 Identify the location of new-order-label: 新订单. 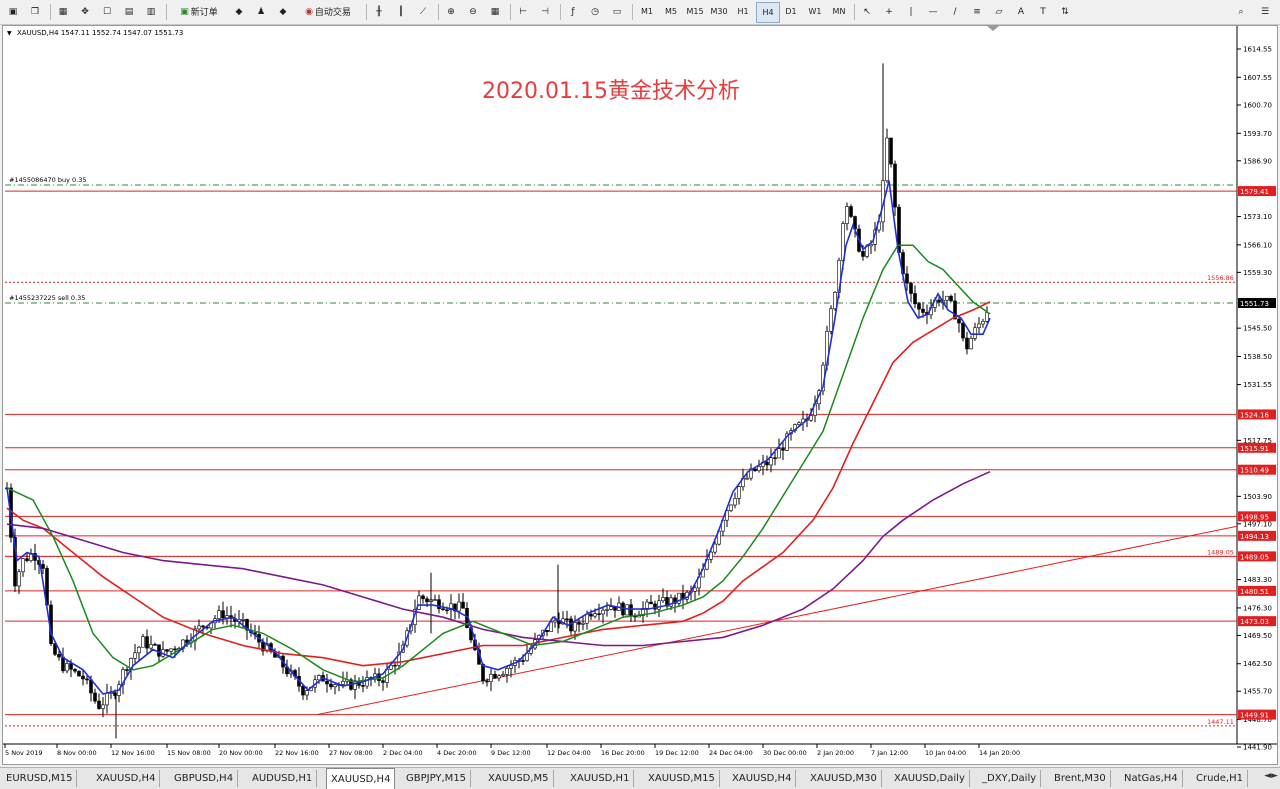
(204, 13).